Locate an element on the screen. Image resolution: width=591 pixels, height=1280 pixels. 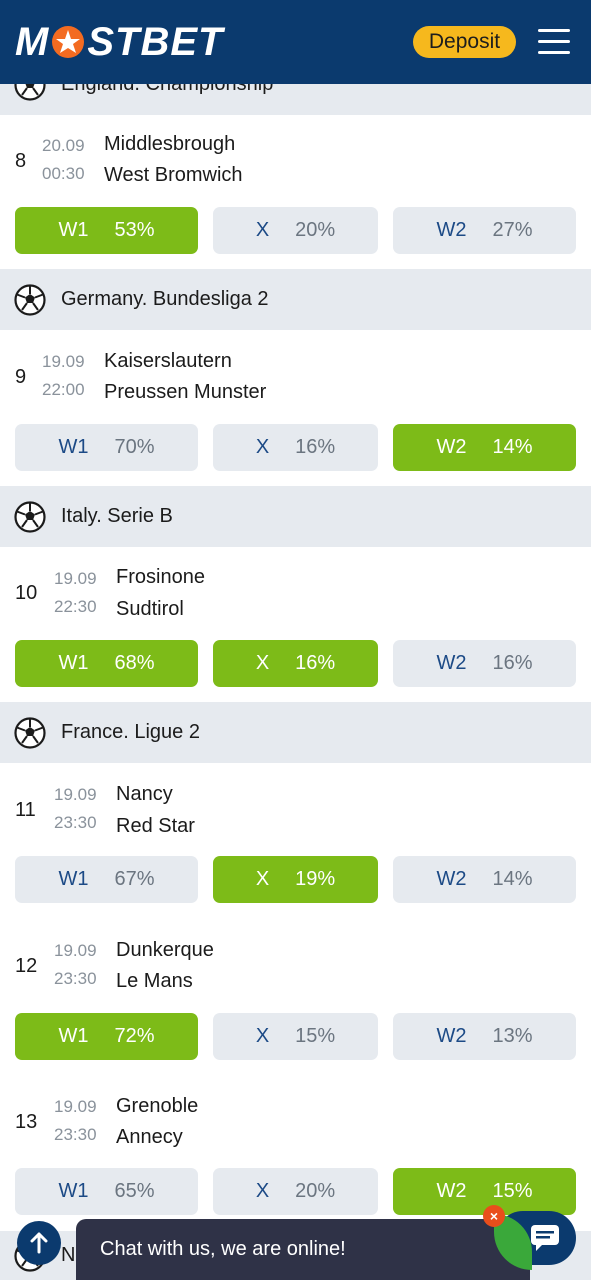
odd-w2-button: W2 15% is located at coordinates (484, 1191).